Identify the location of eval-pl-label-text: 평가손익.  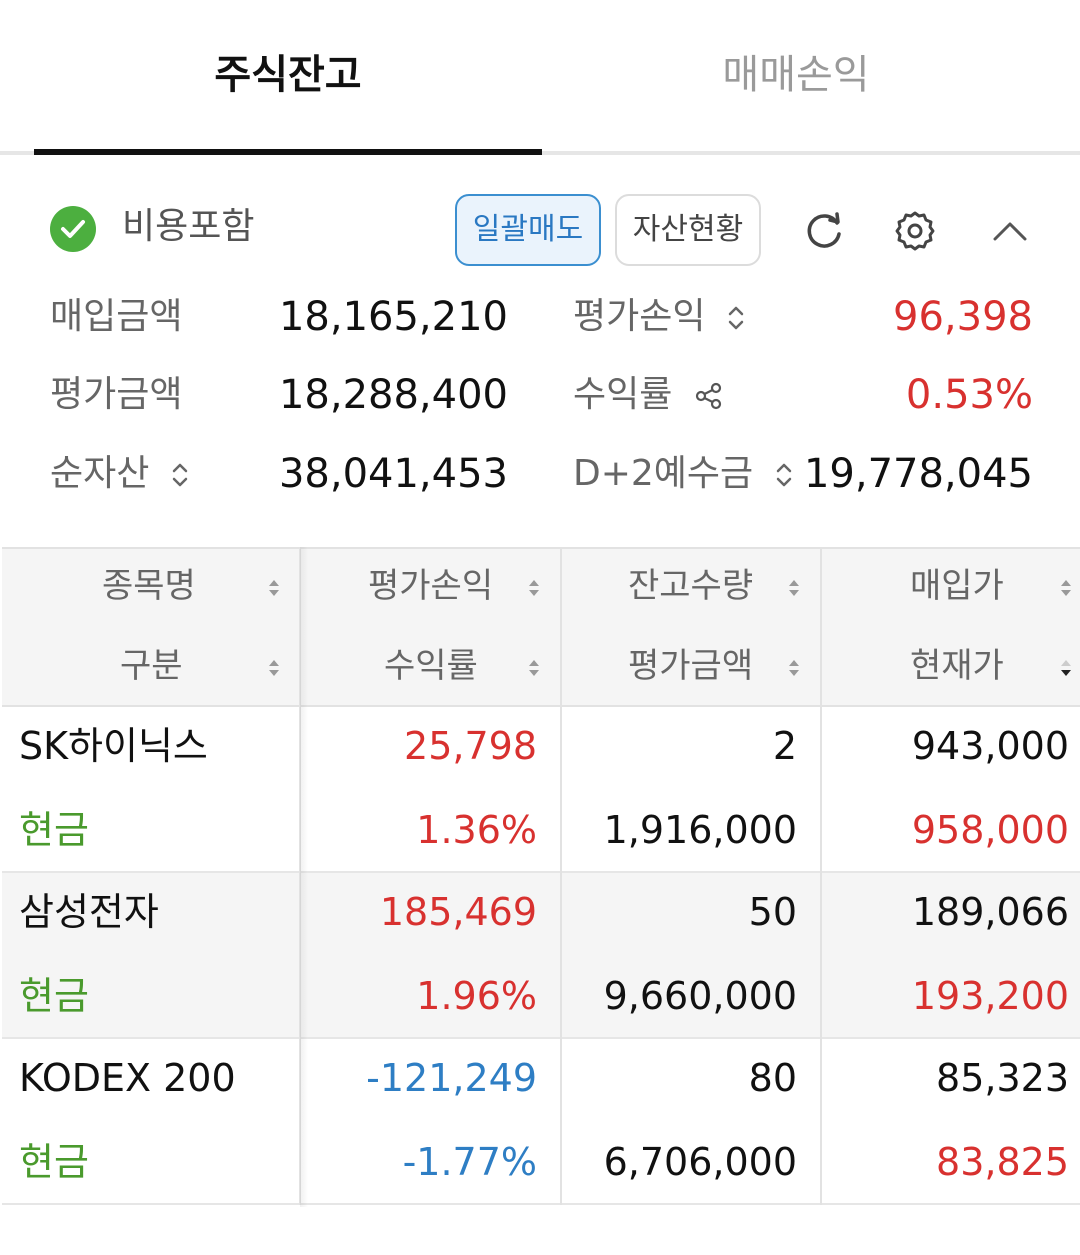
(639, 316).